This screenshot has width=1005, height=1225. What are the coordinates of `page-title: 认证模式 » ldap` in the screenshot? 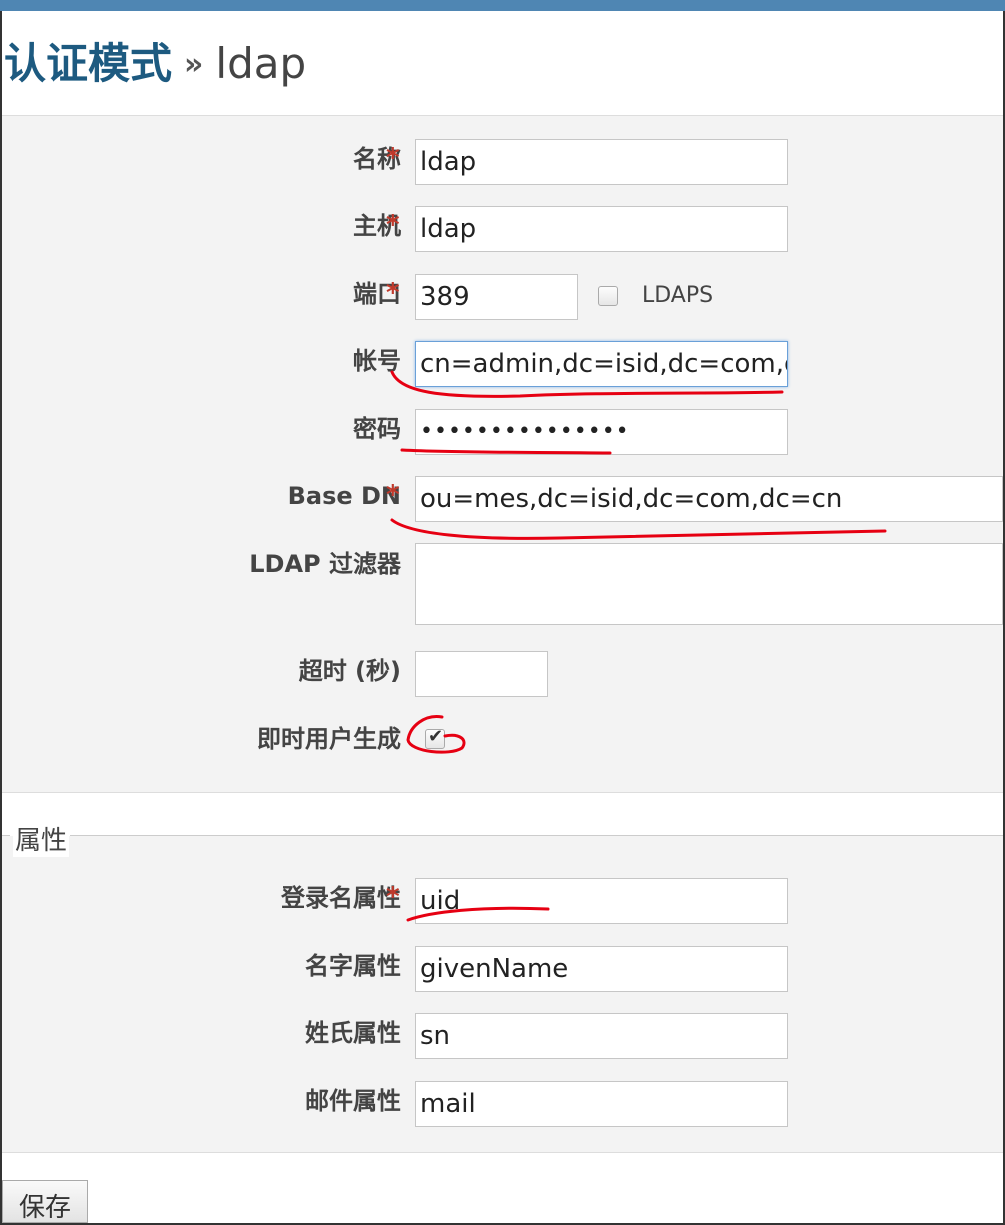 It's located at (155, 60).